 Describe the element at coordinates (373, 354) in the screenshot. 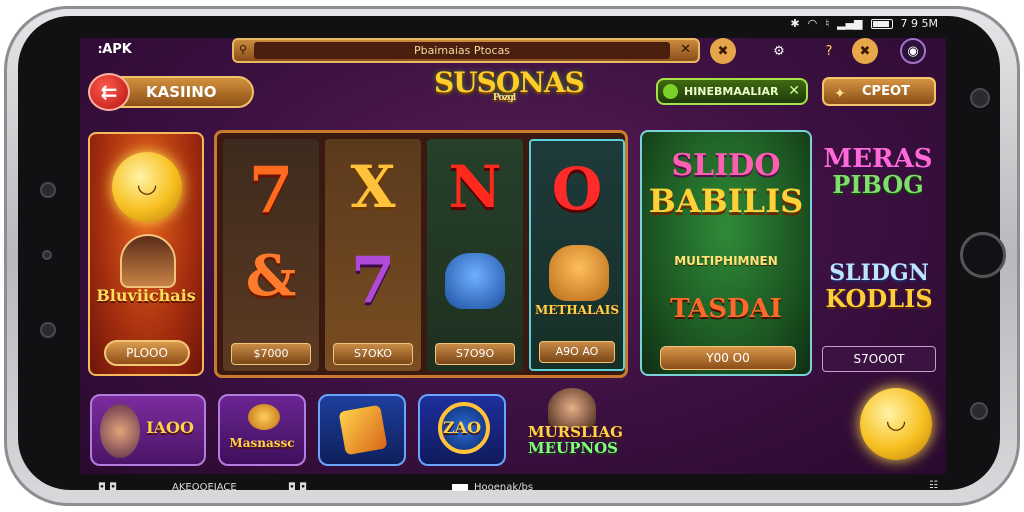

I see `reel-price: S7OKO` at that location.